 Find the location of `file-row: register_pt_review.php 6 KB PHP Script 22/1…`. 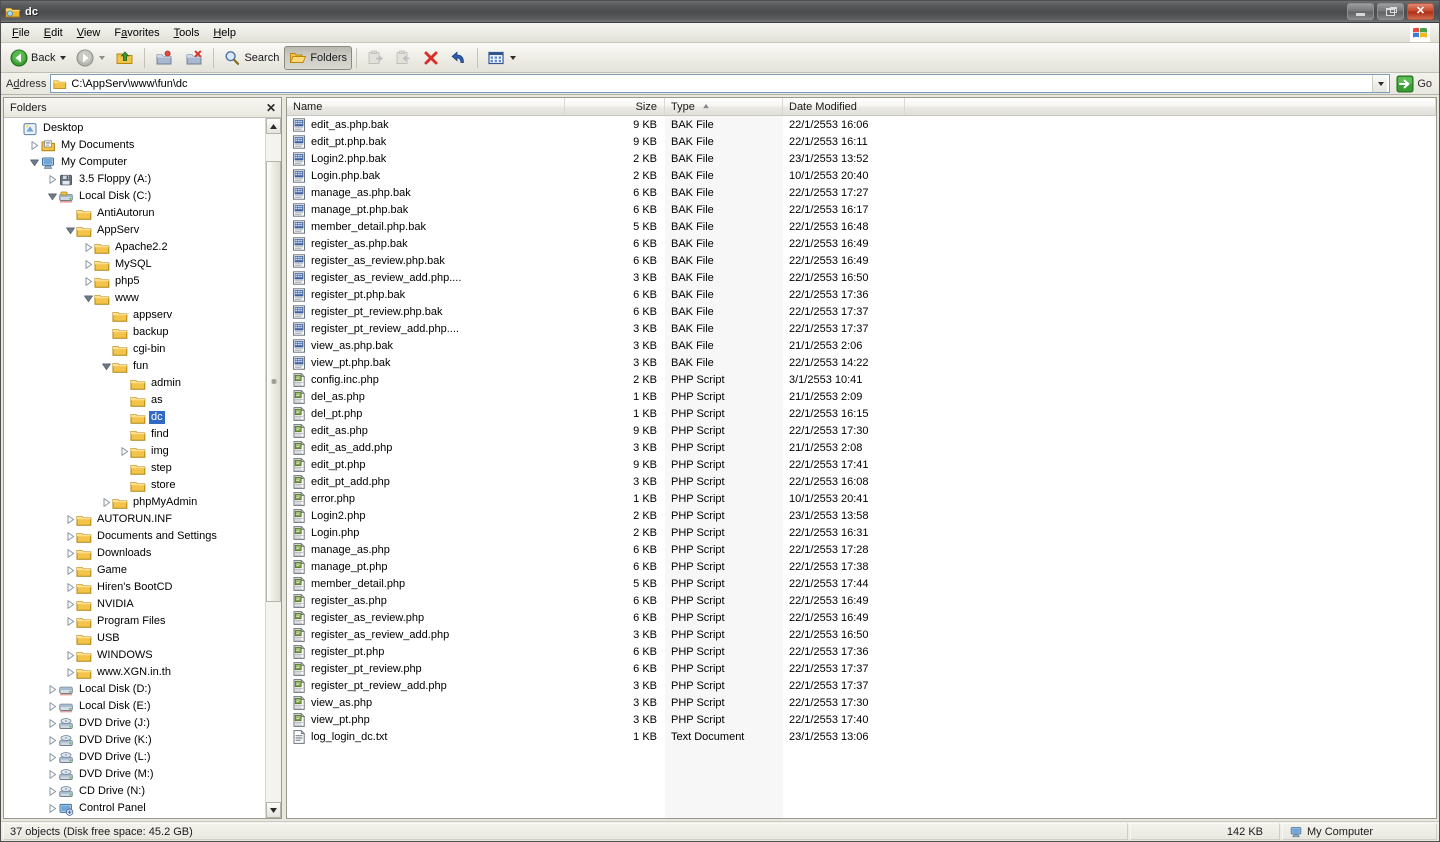

file-row: register_pt_review.php 6 KB PHP Script 22/1… is located at coordinates (861, 668).